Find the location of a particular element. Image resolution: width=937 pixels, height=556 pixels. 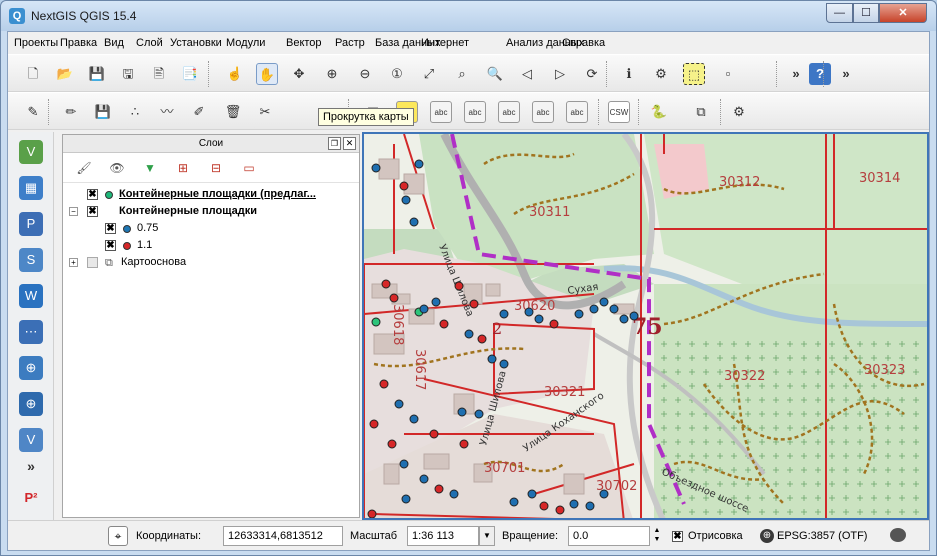

maximize-button: ☐ is located at coordinates (866, 13).